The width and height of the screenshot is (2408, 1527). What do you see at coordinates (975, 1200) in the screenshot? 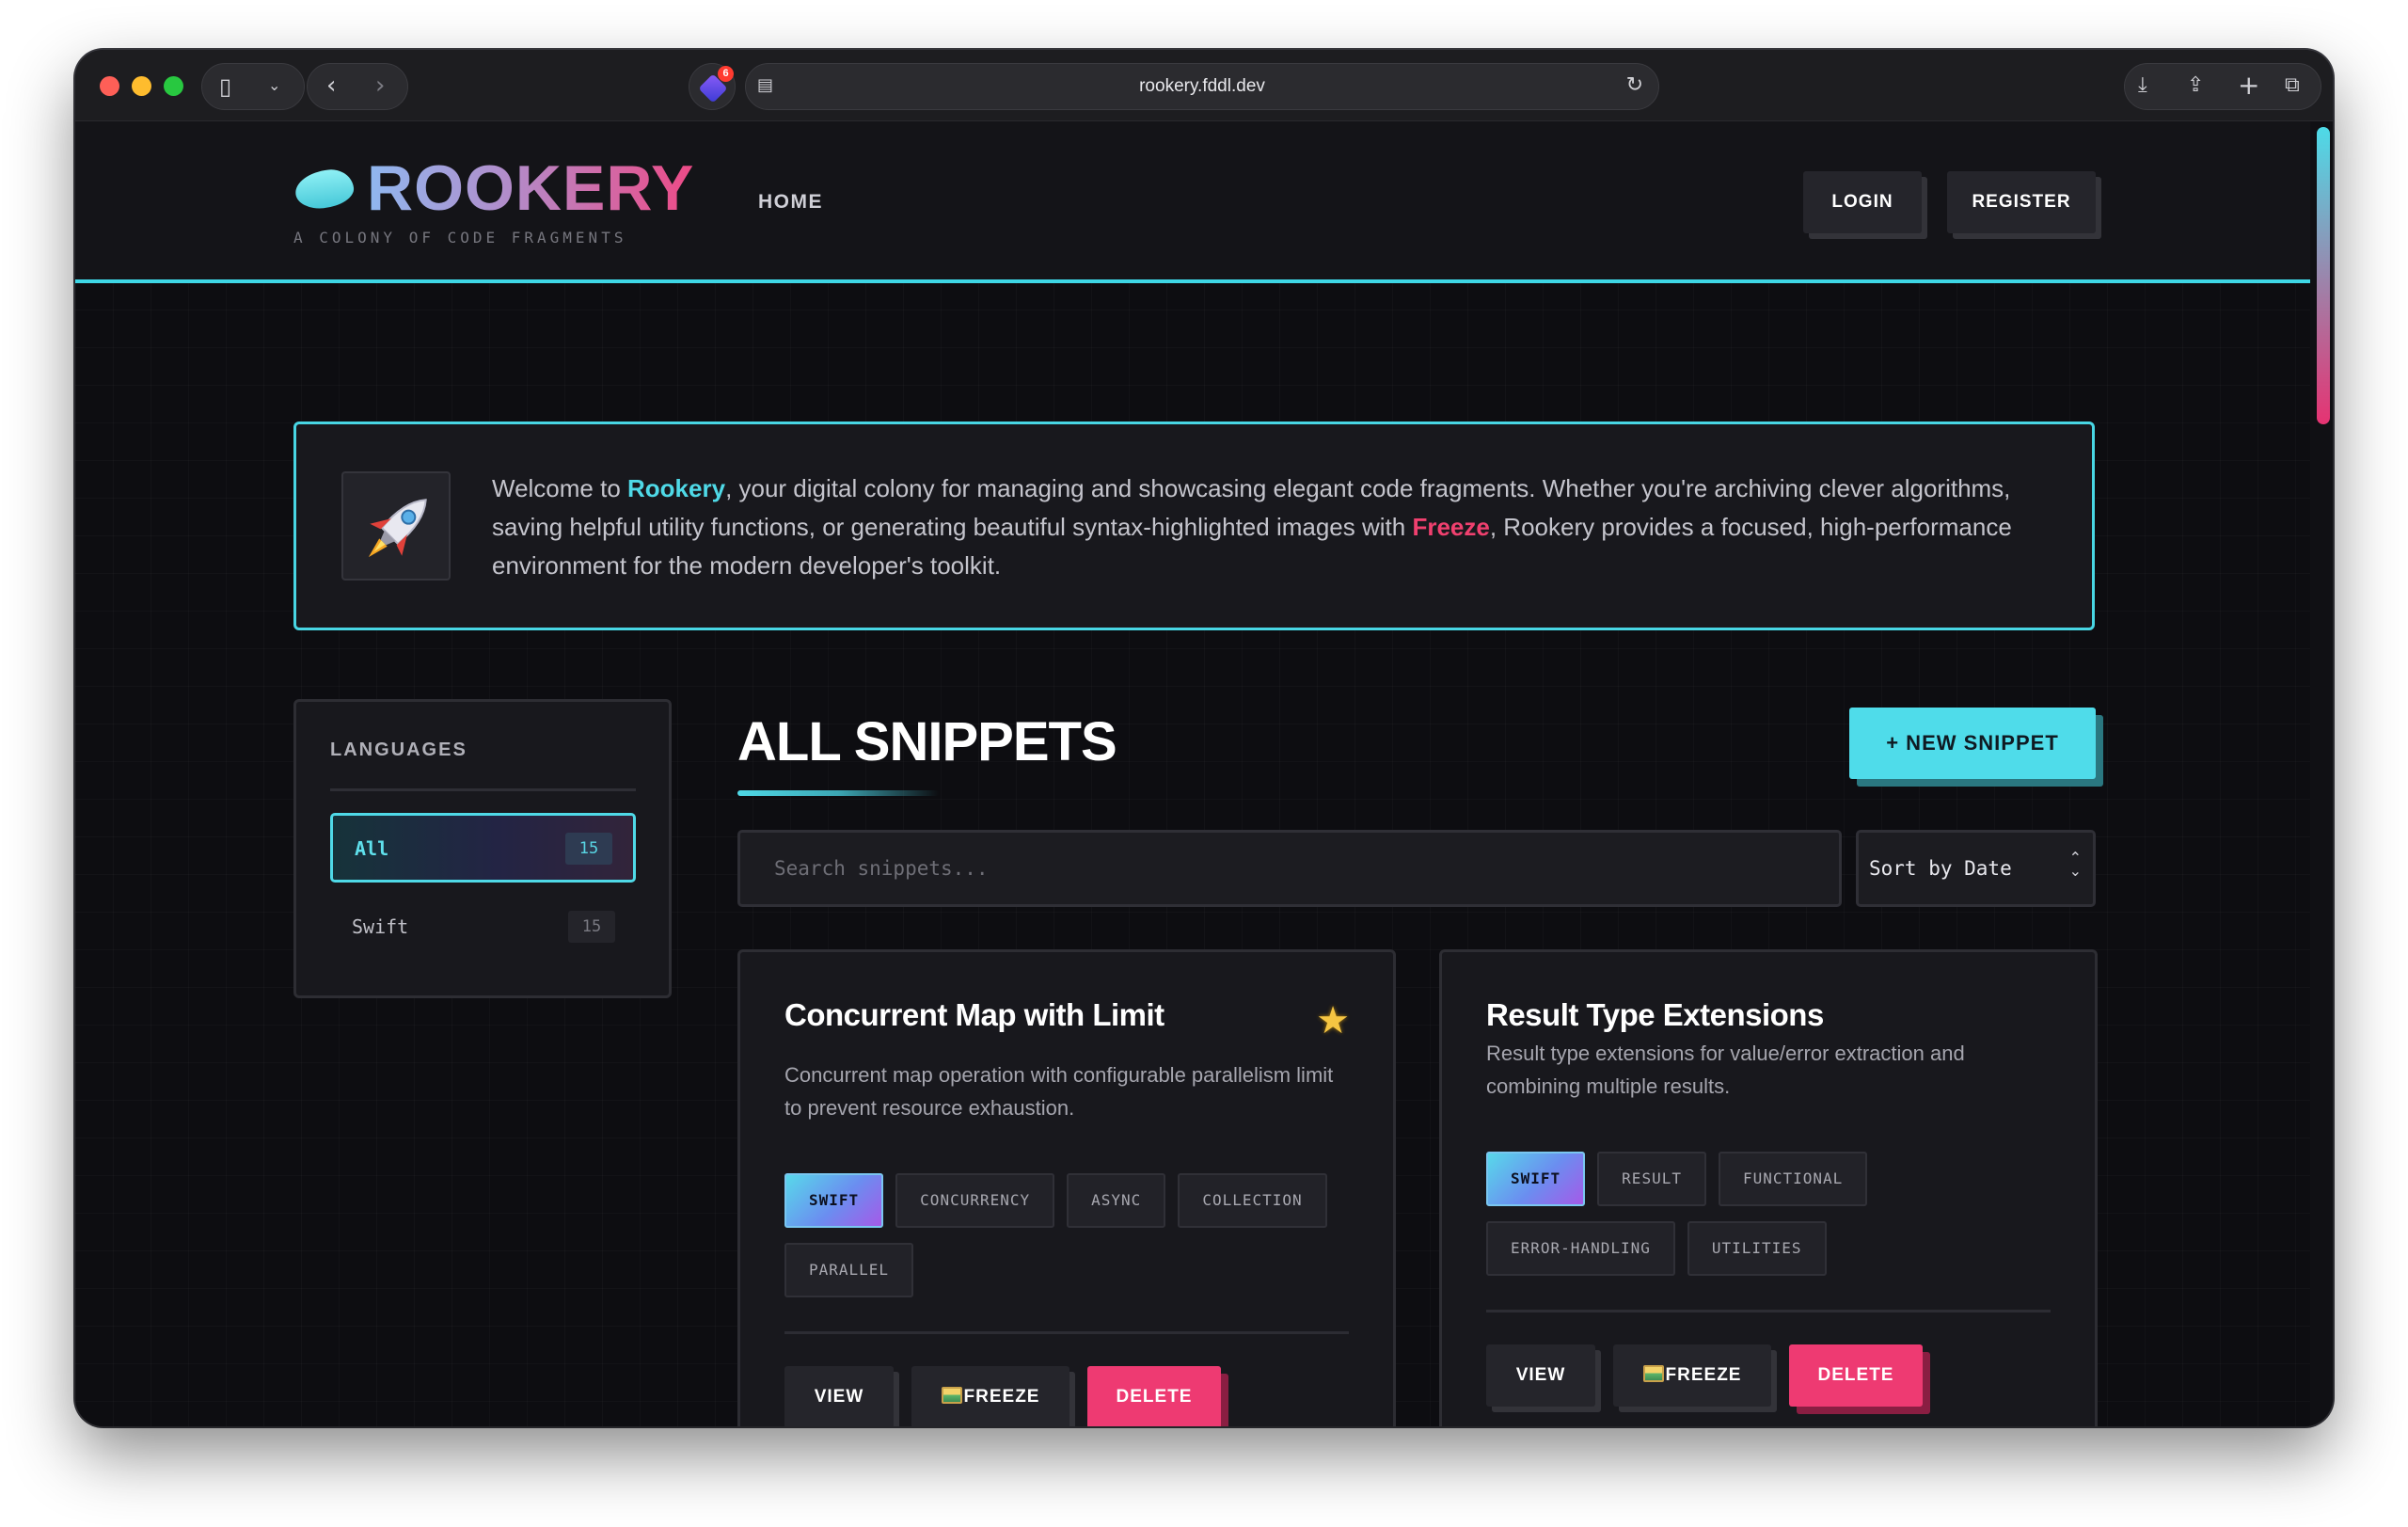
I see `tag: CONCURRENCY` at bounding box center [975, 1200].